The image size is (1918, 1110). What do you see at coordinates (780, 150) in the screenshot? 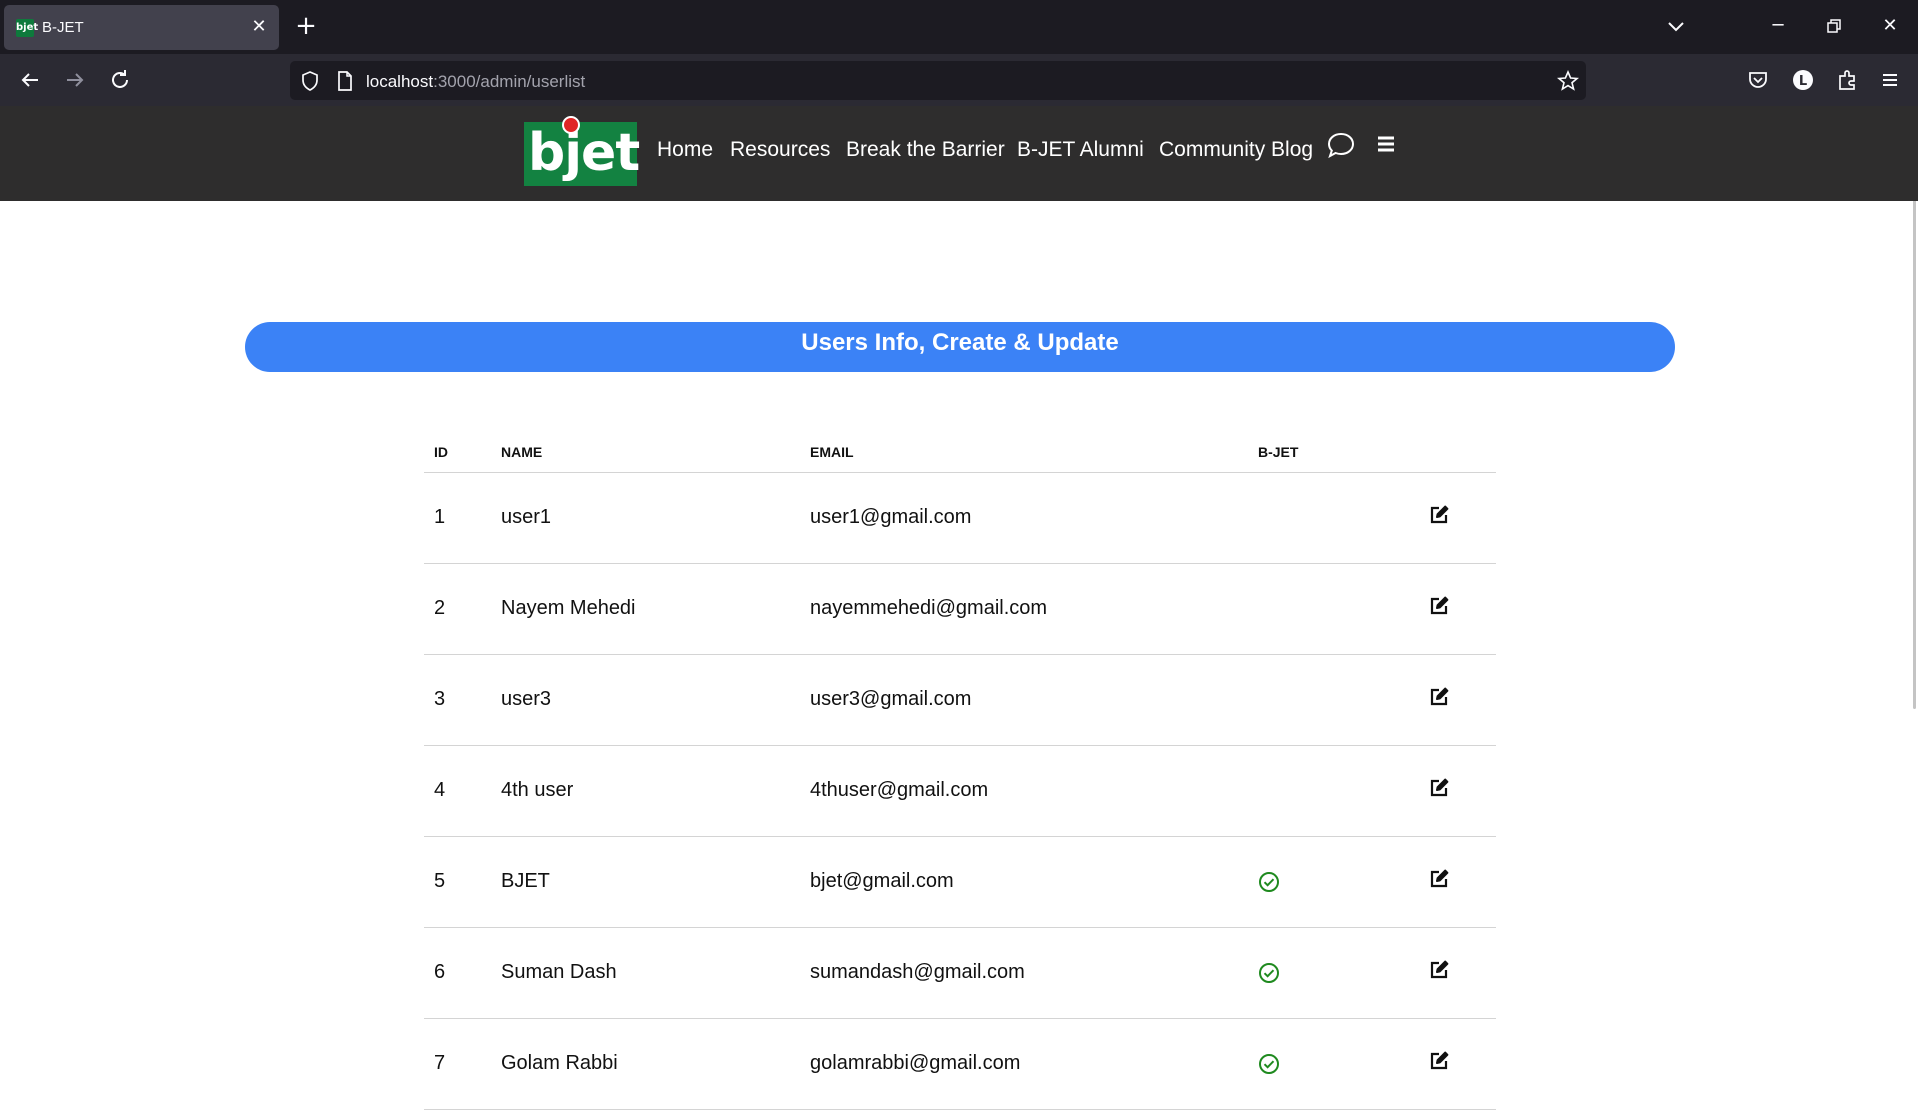
I see `nav-resources: Resources` at bounding box center [780, 150].